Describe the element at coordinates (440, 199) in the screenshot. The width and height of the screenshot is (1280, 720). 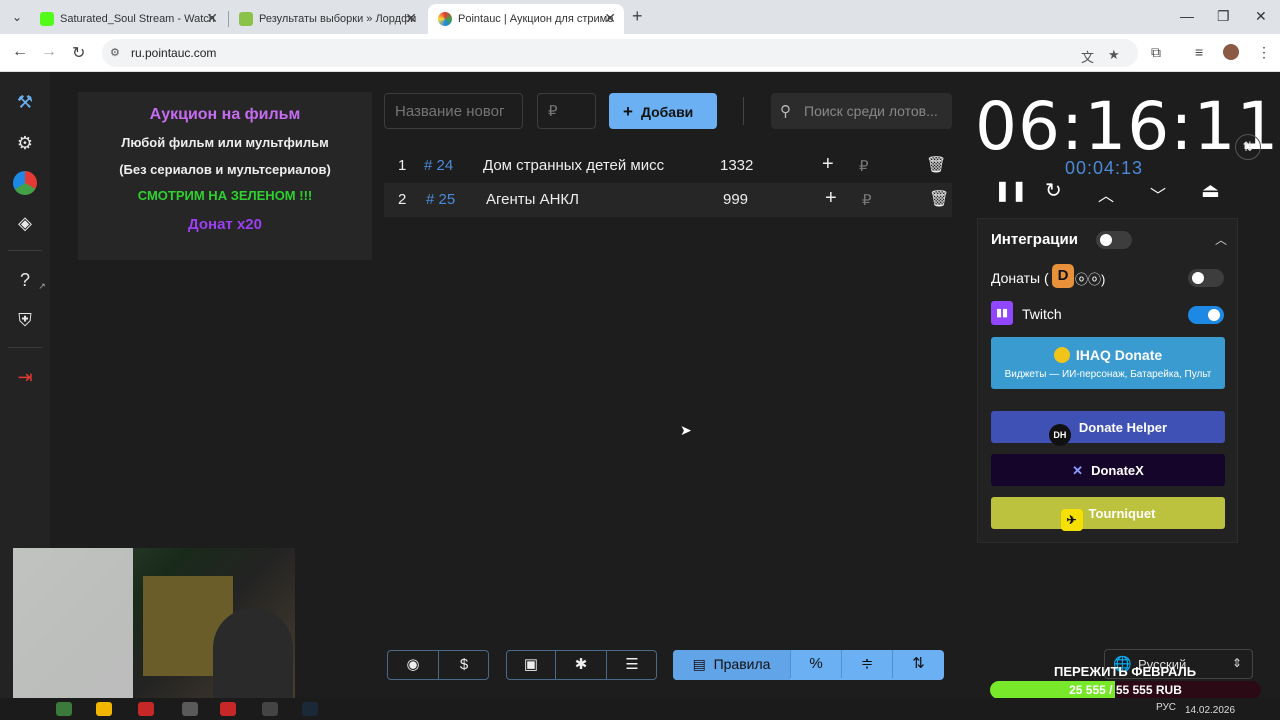
I see `lot-id: # 25` at that location.